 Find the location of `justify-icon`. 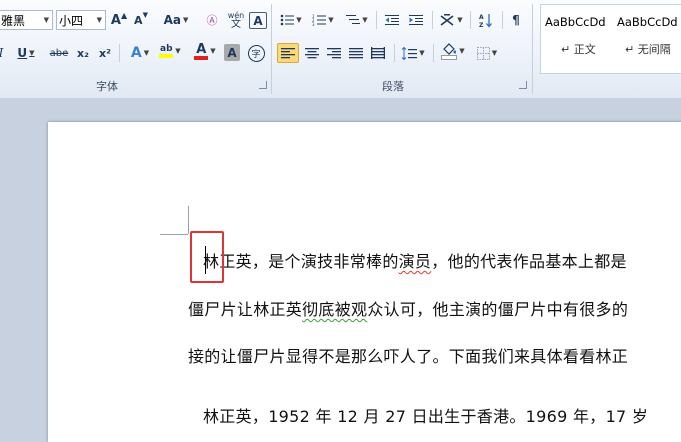

justify-icon is located at coordinates (356, 53).